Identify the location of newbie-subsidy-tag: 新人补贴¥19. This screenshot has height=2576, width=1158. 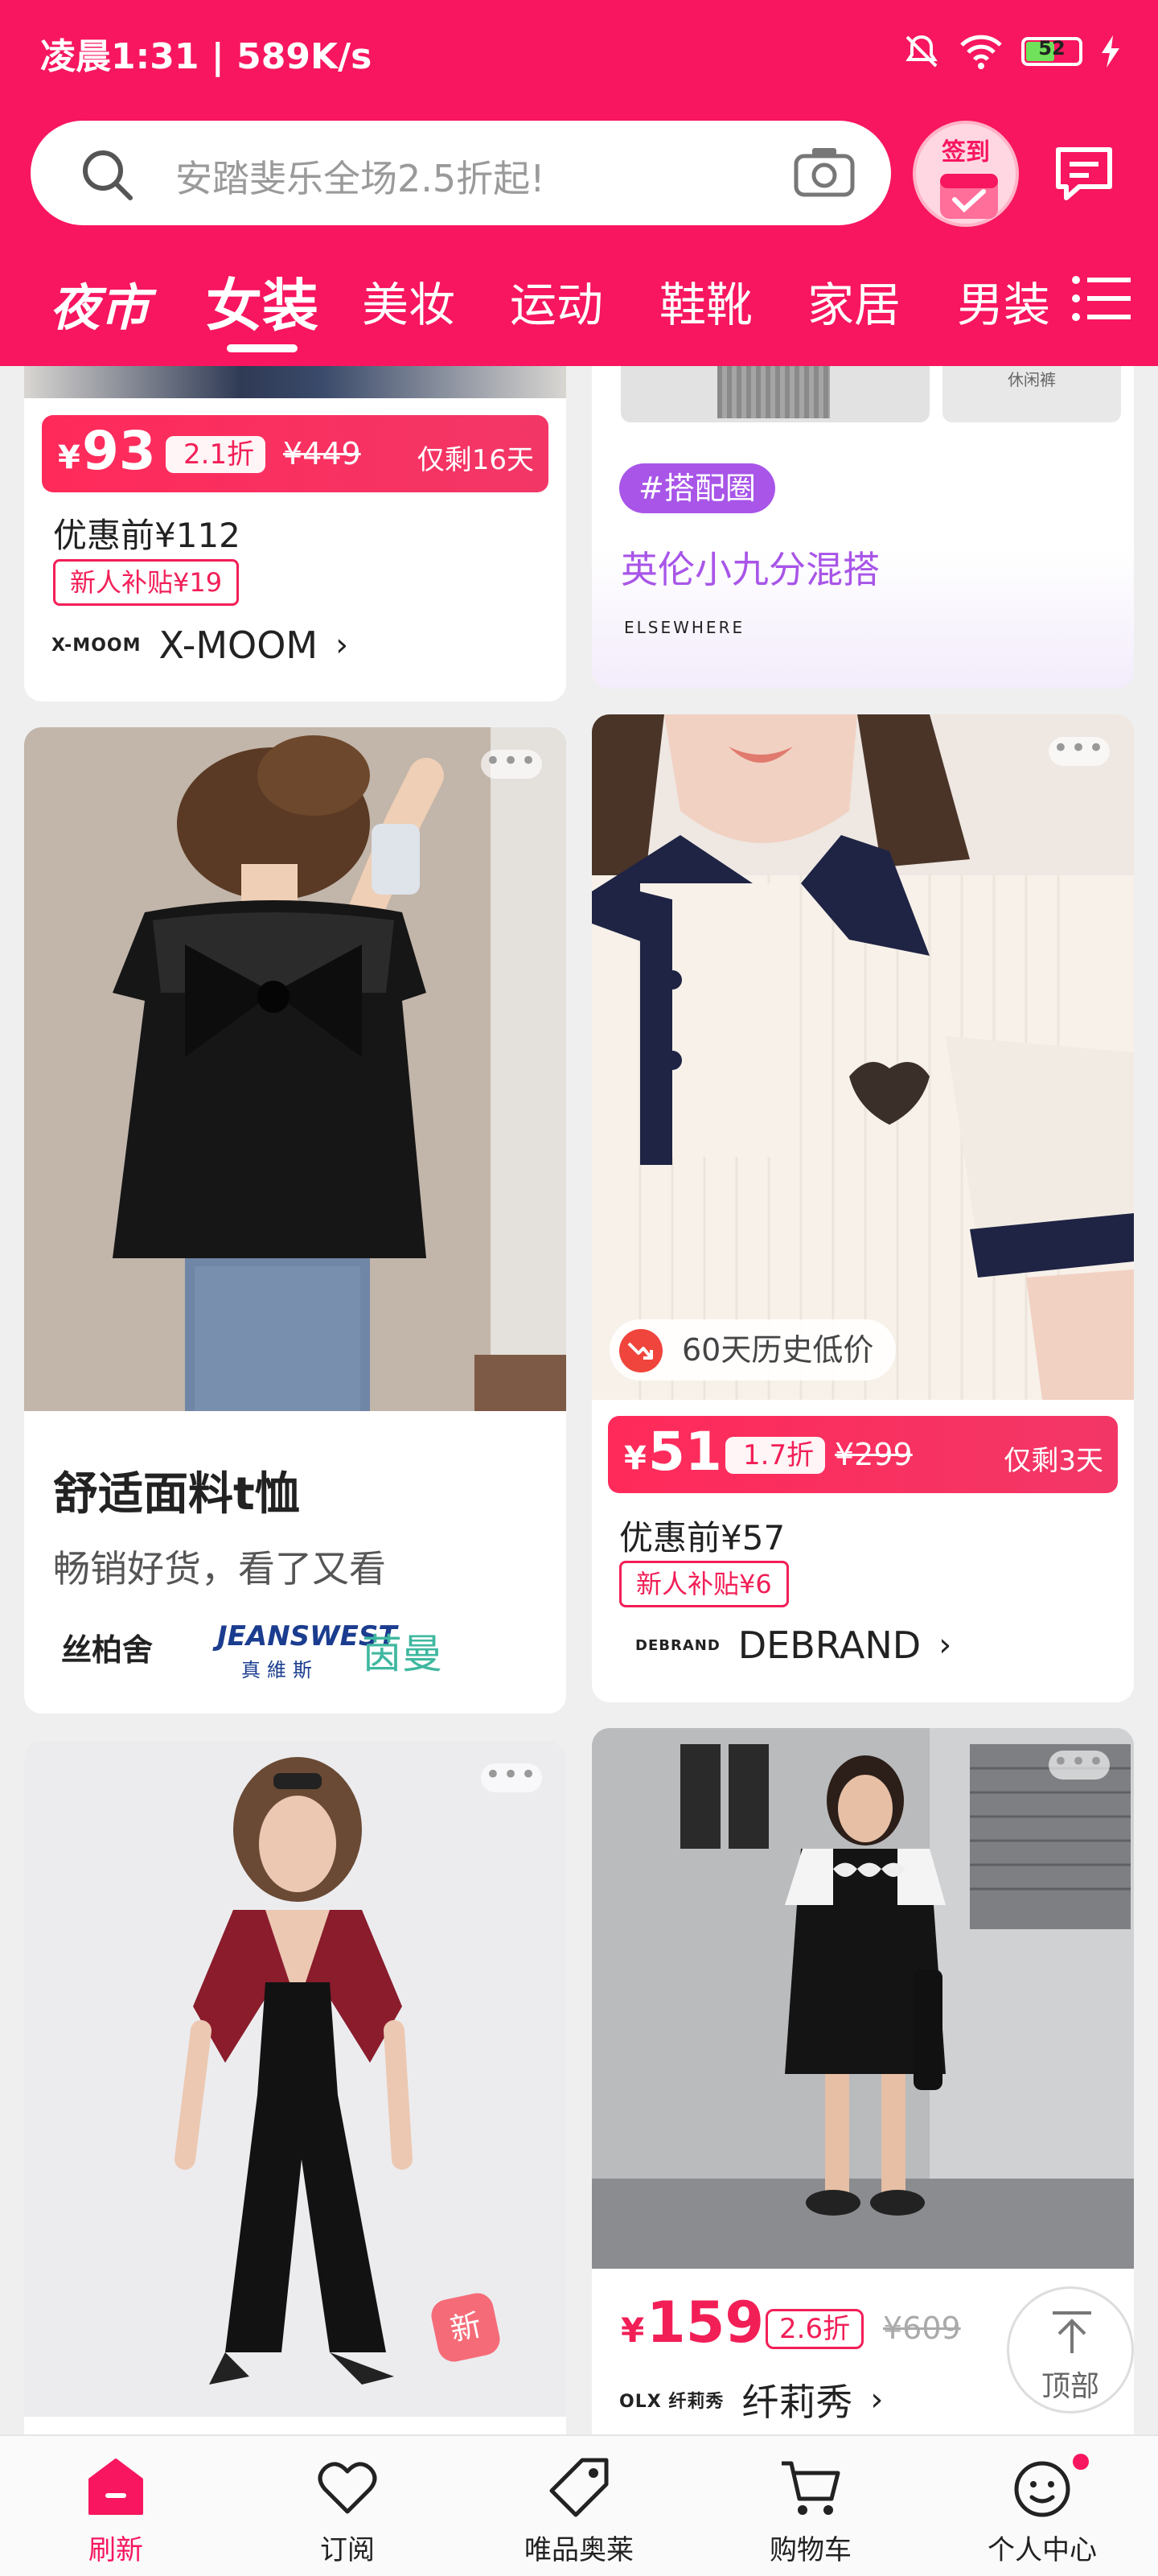
(146, 582).